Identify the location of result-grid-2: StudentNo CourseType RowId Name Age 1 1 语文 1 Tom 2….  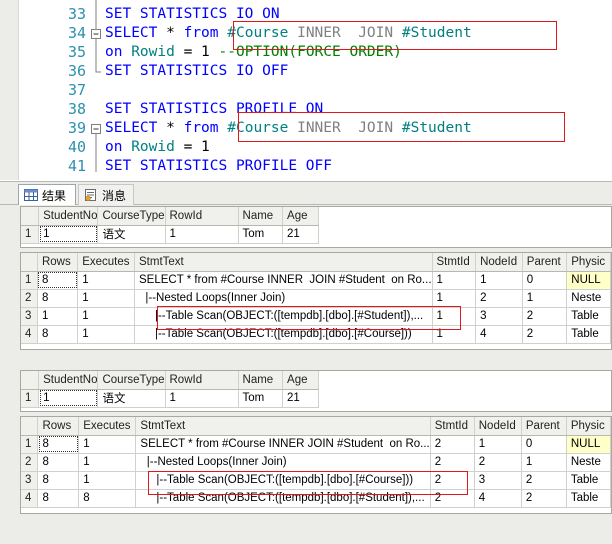
(316, 391).